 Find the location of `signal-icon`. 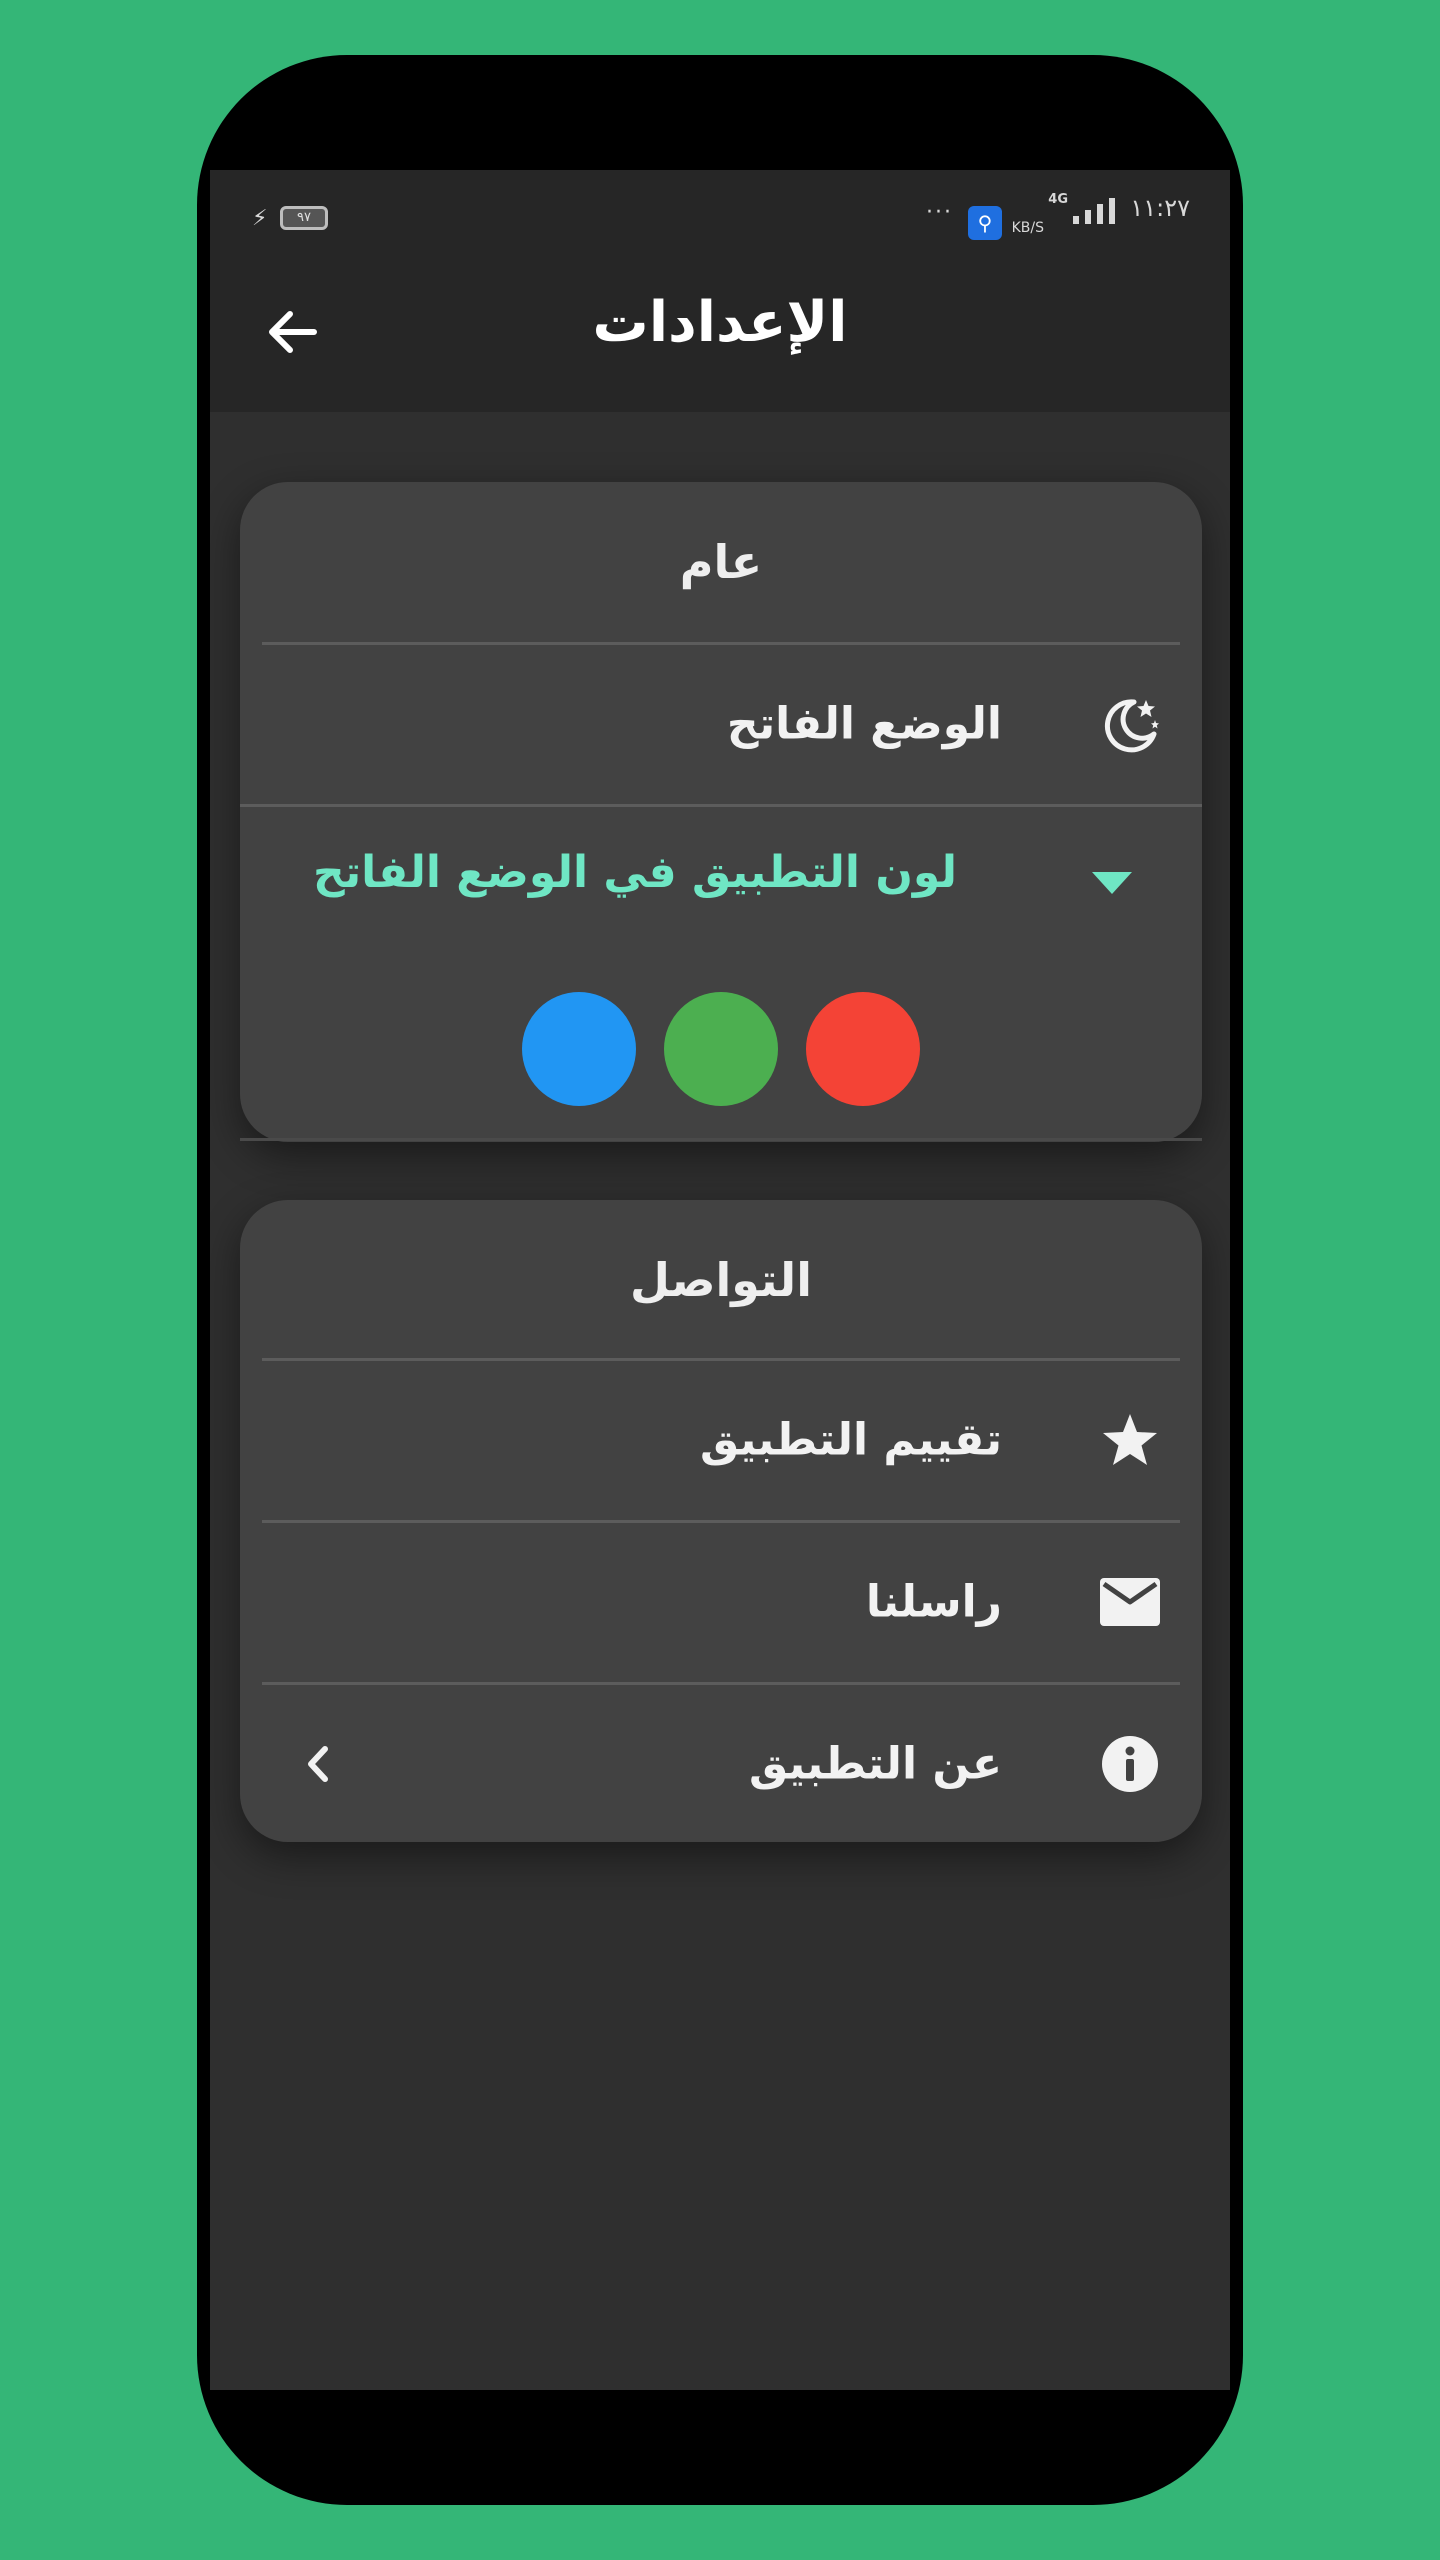

signal-icon is located at coordinates (1094, 211).